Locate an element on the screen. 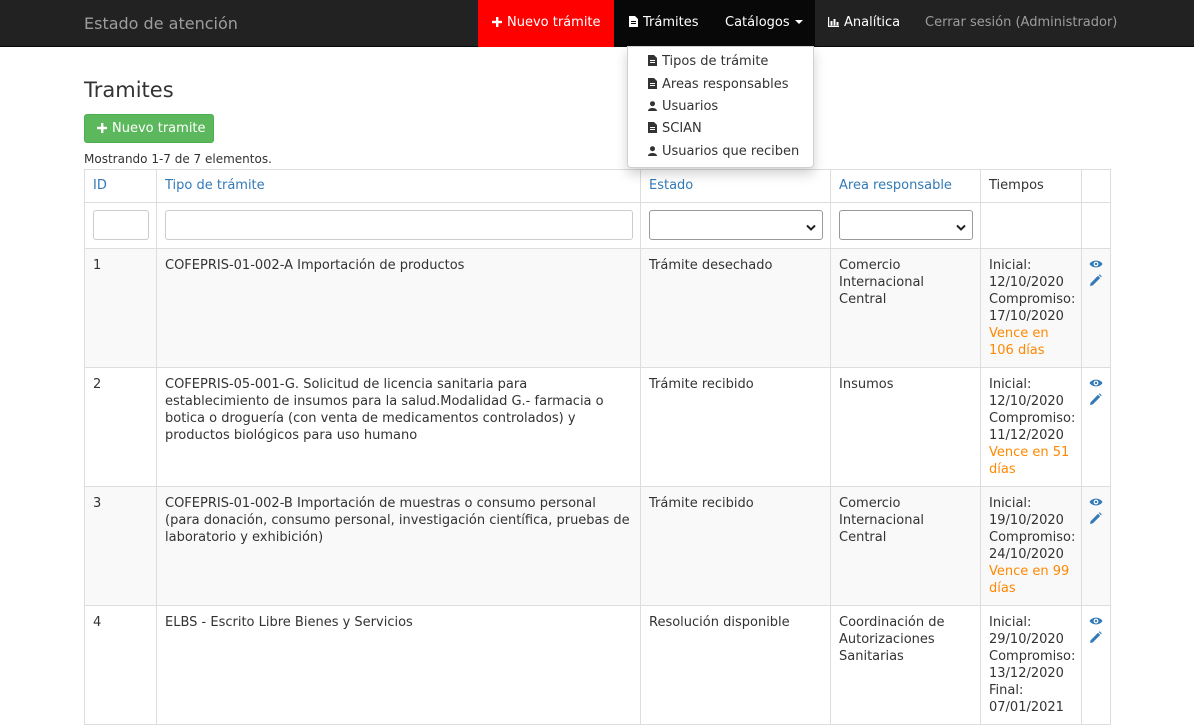  cell-id: 2 is located at coordinates (120, 427).